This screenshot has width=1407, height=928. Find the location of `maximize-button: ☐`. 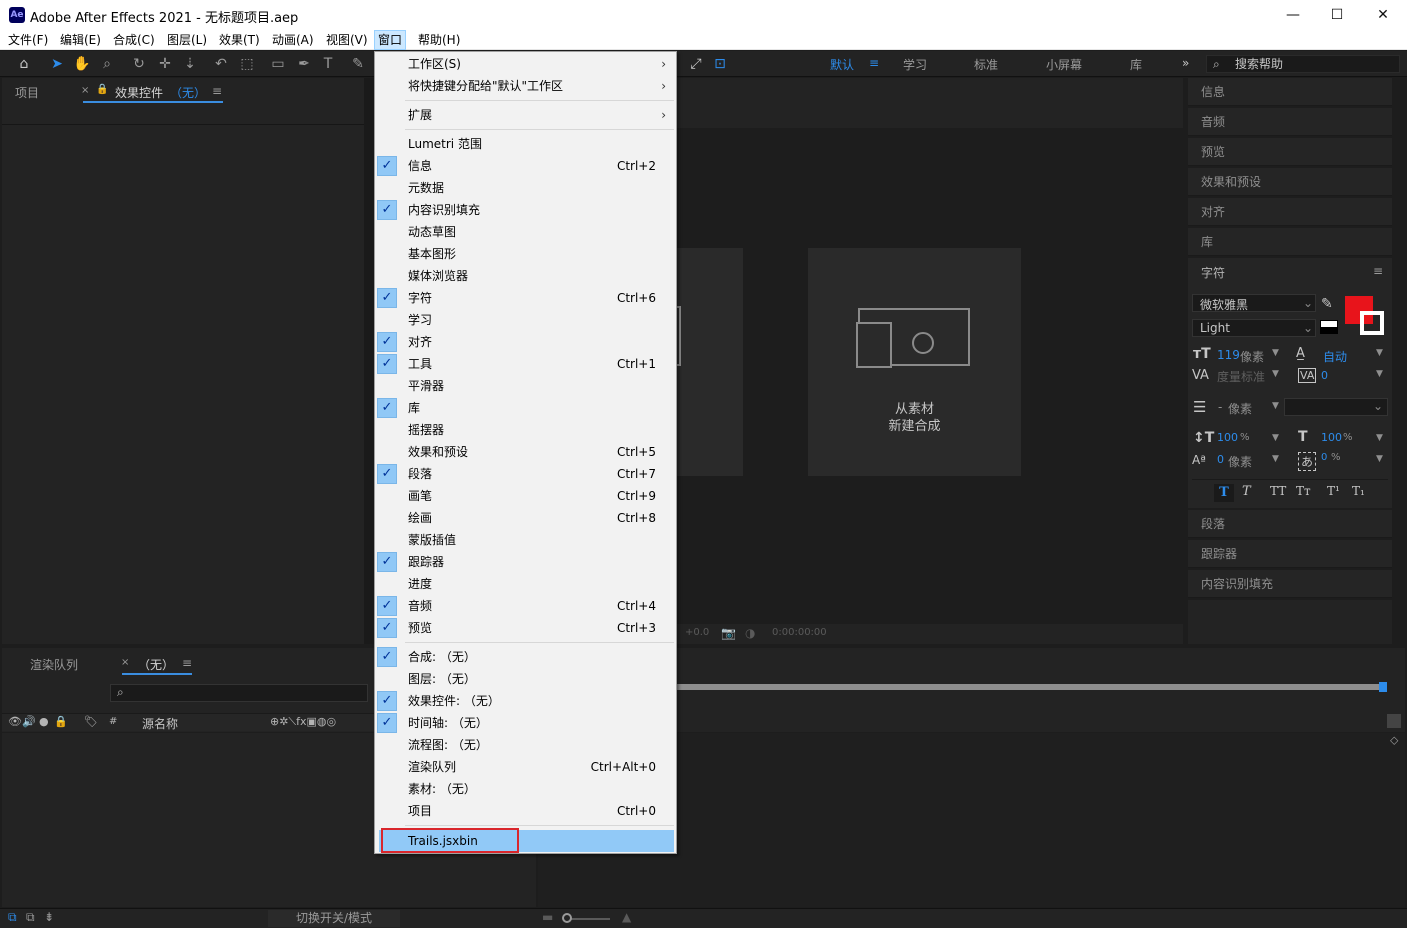

maximize-button: ☐ is located at coordinates (1337, 15).